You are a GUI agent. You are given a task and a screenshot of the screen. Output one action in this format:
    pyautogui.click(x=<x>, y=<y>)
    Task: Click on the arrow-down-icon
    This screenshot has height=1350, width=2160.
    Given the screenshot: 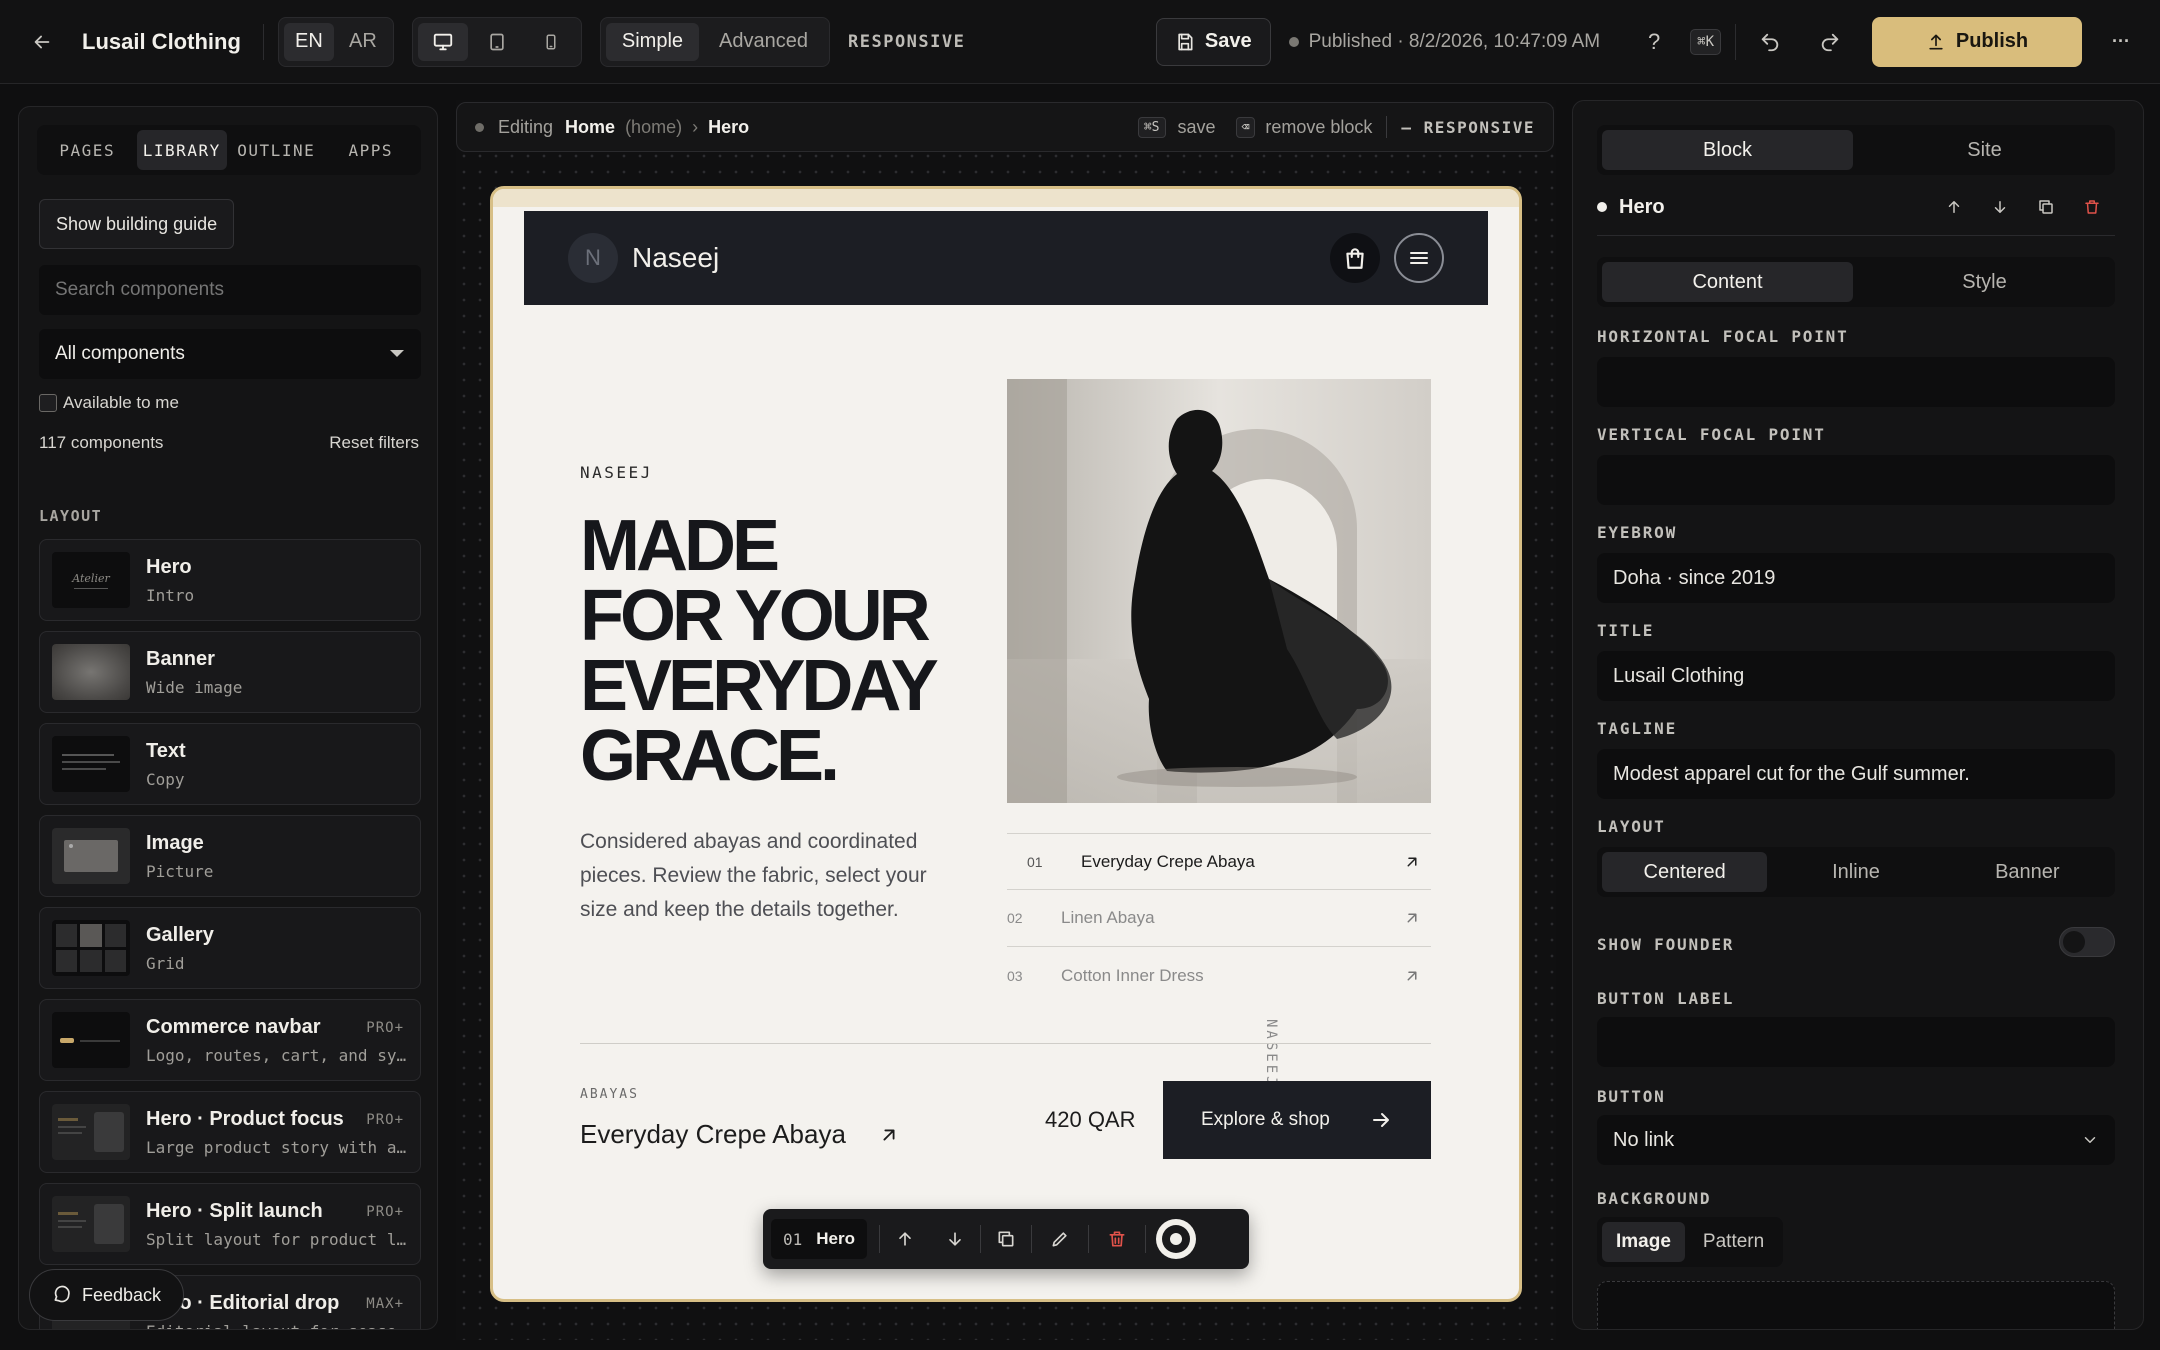 What is the action you would take?
    pyautogui.click(x=955, y=1239)
    